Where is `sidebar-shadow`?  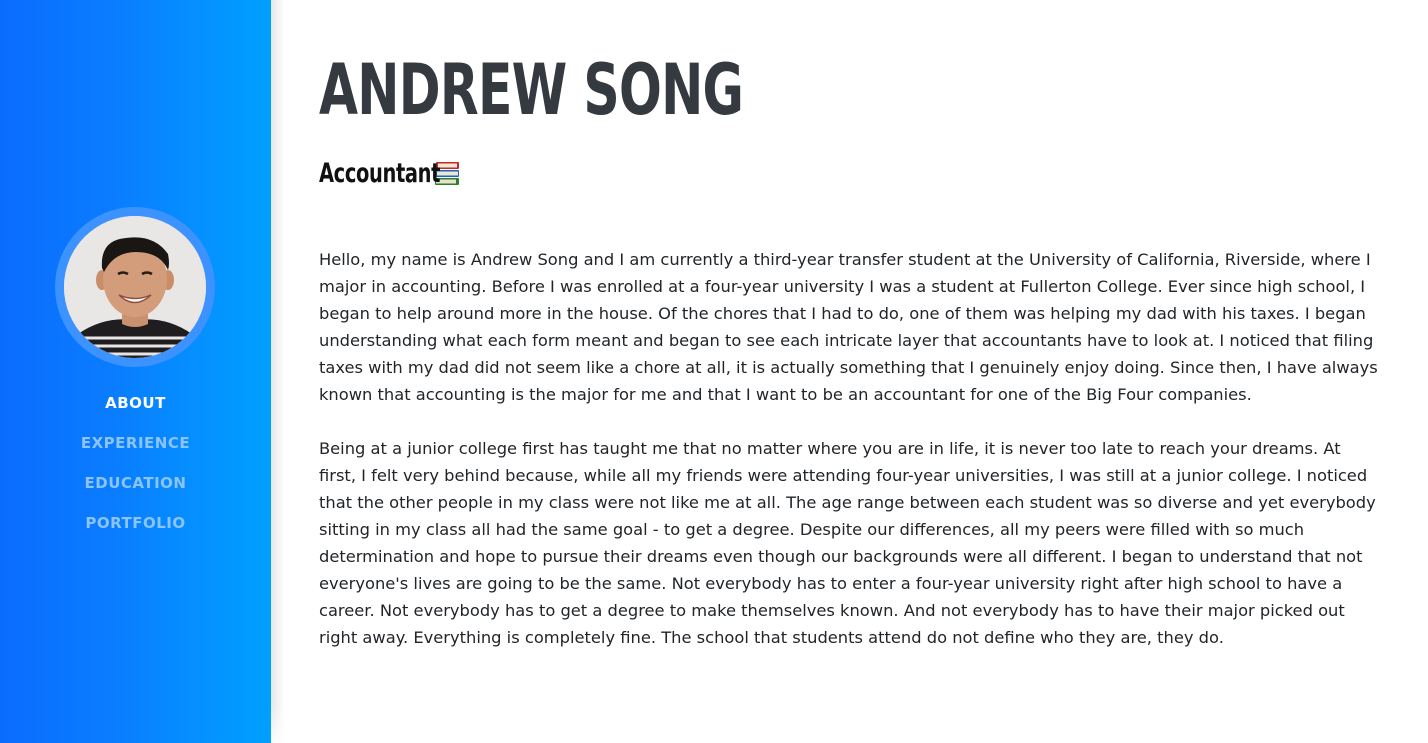
sidebar-shadow is located at coordinates (278, 371).